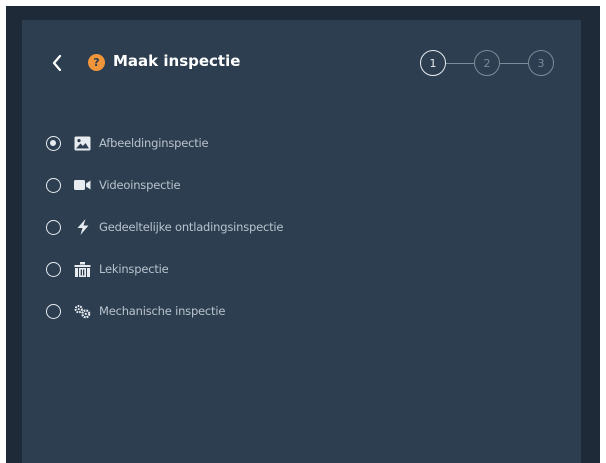 Image resolution: width=606 pixels, height=463 pixels. Describe the element at coordinates (196, 185) in the screenshot. I see `option-videoinspectie: Videoinspectie` at that location.